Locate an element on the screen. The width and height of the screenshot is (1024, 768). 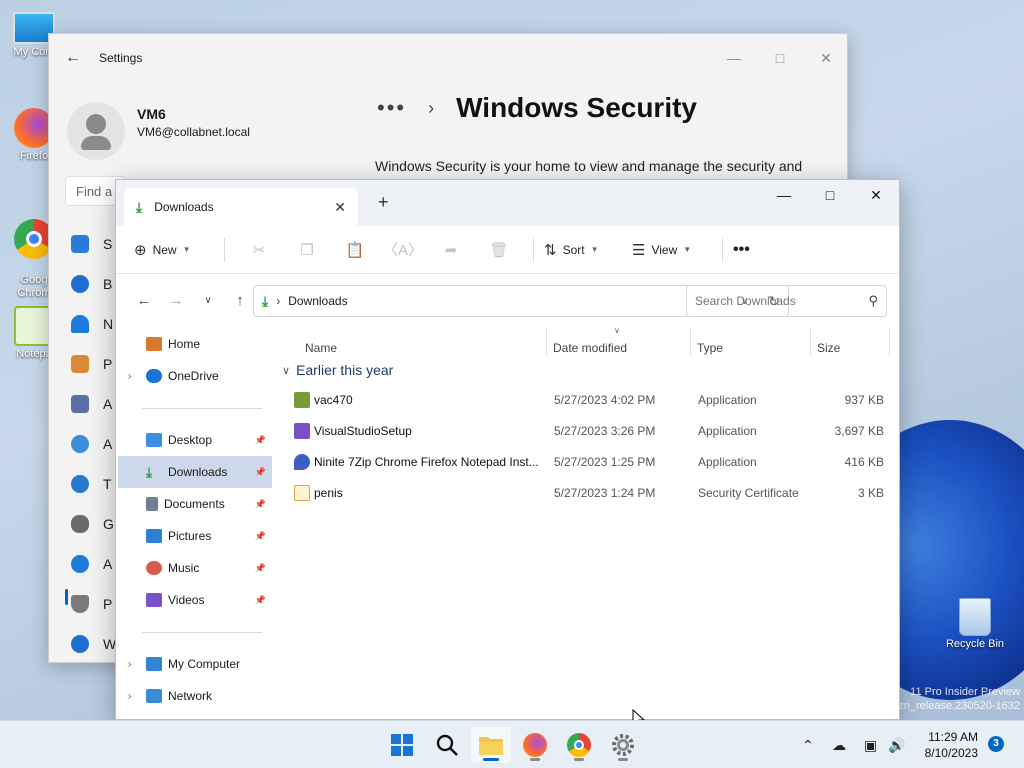
cut-icon: ✂ is located at coordinates (259, 250).